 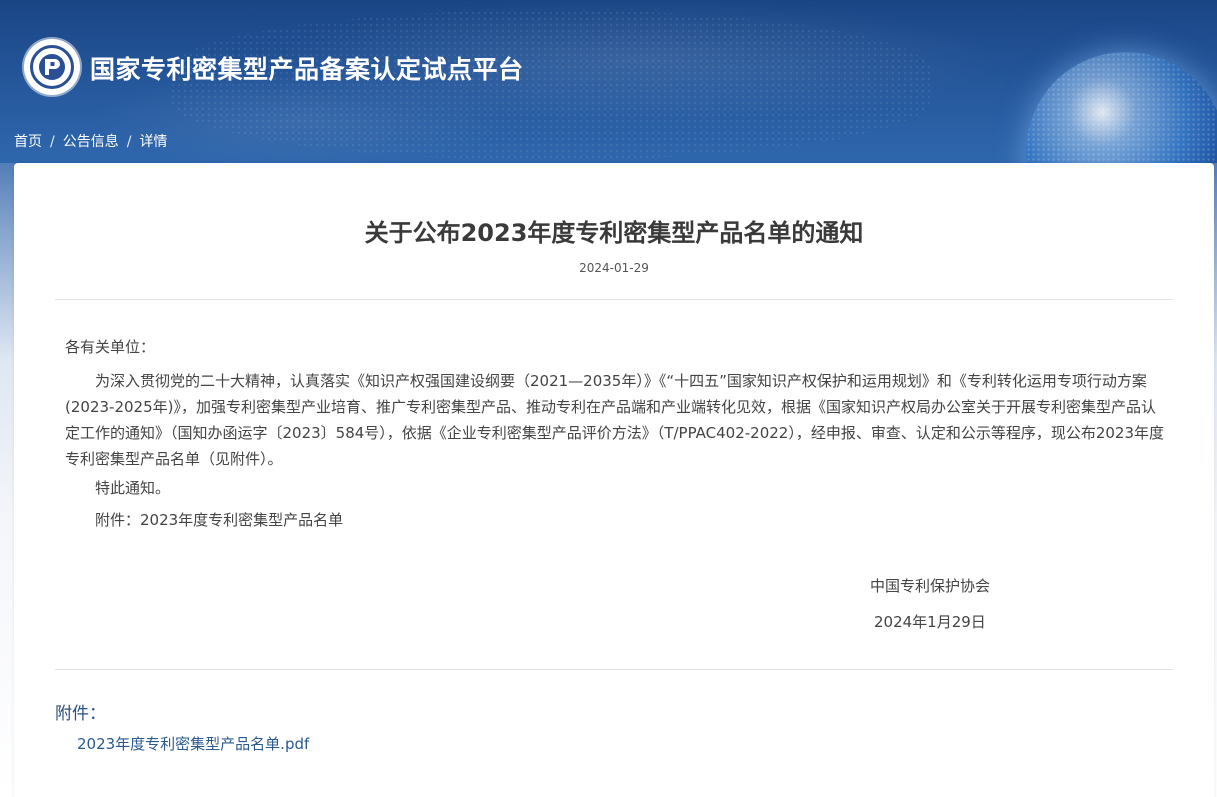 I want to click on attachments-label: 附件：, so click(x=80, y=714).